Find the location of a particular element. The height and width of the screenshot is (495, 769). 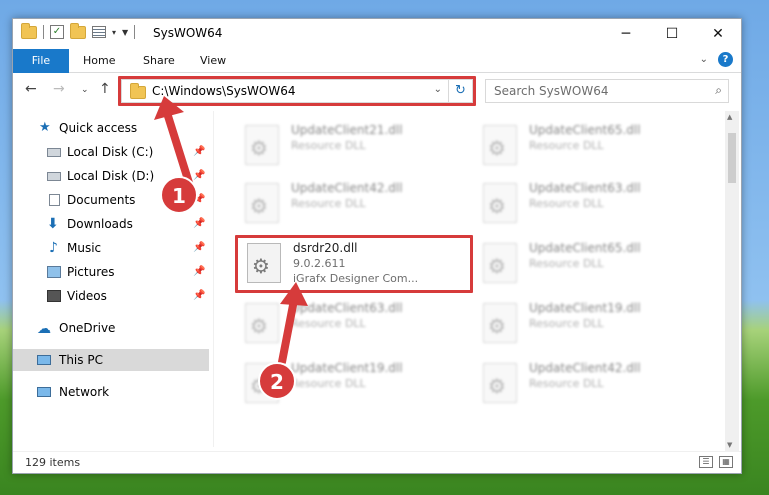

minimize-button: ─ is located at coordinates (626, 34).